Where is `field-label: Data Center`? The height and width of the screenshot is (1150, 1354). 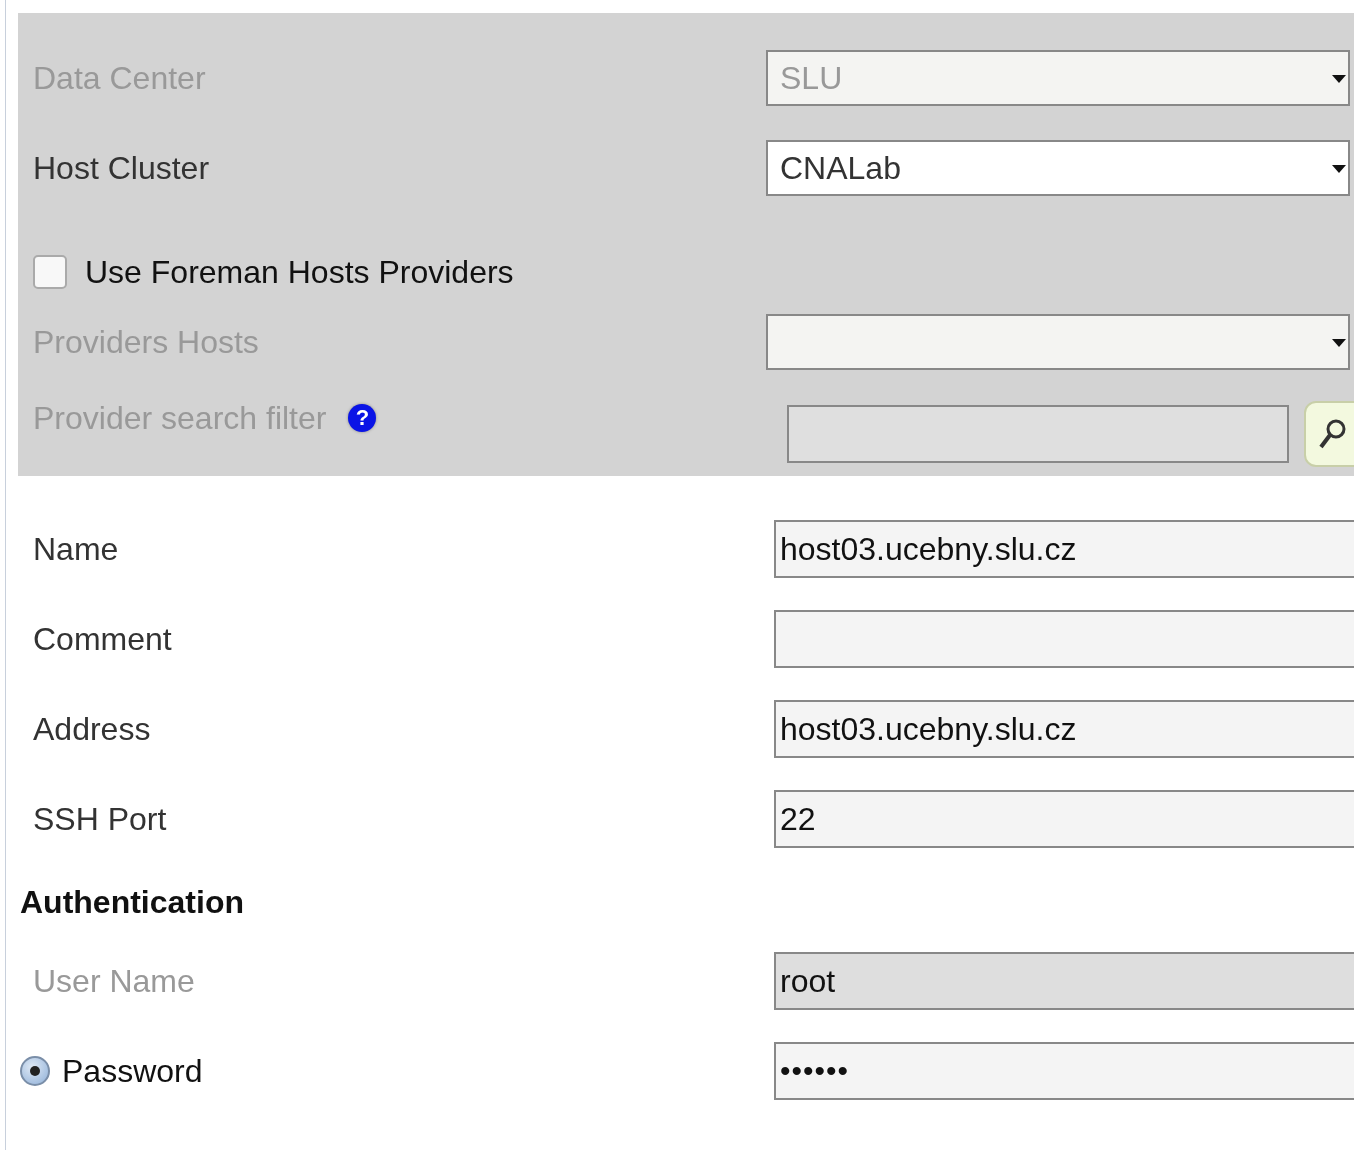 field-label: Data Center is located at coordinates (120, 78).